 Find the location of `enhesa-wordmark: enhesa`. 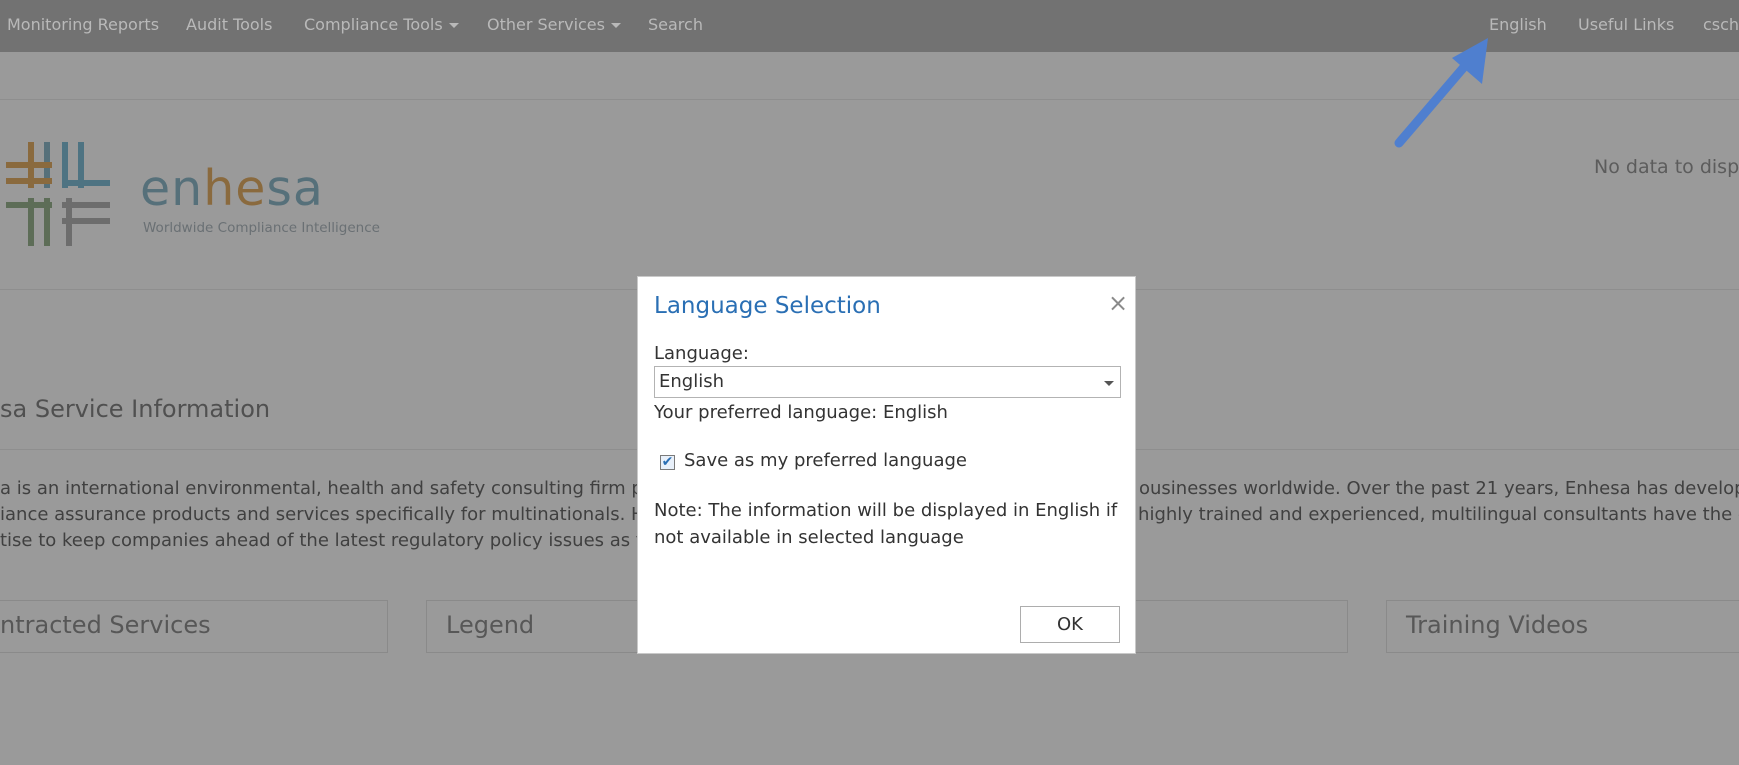

enhesa-wordmark: enhesa is located at coordinates (232, 188).